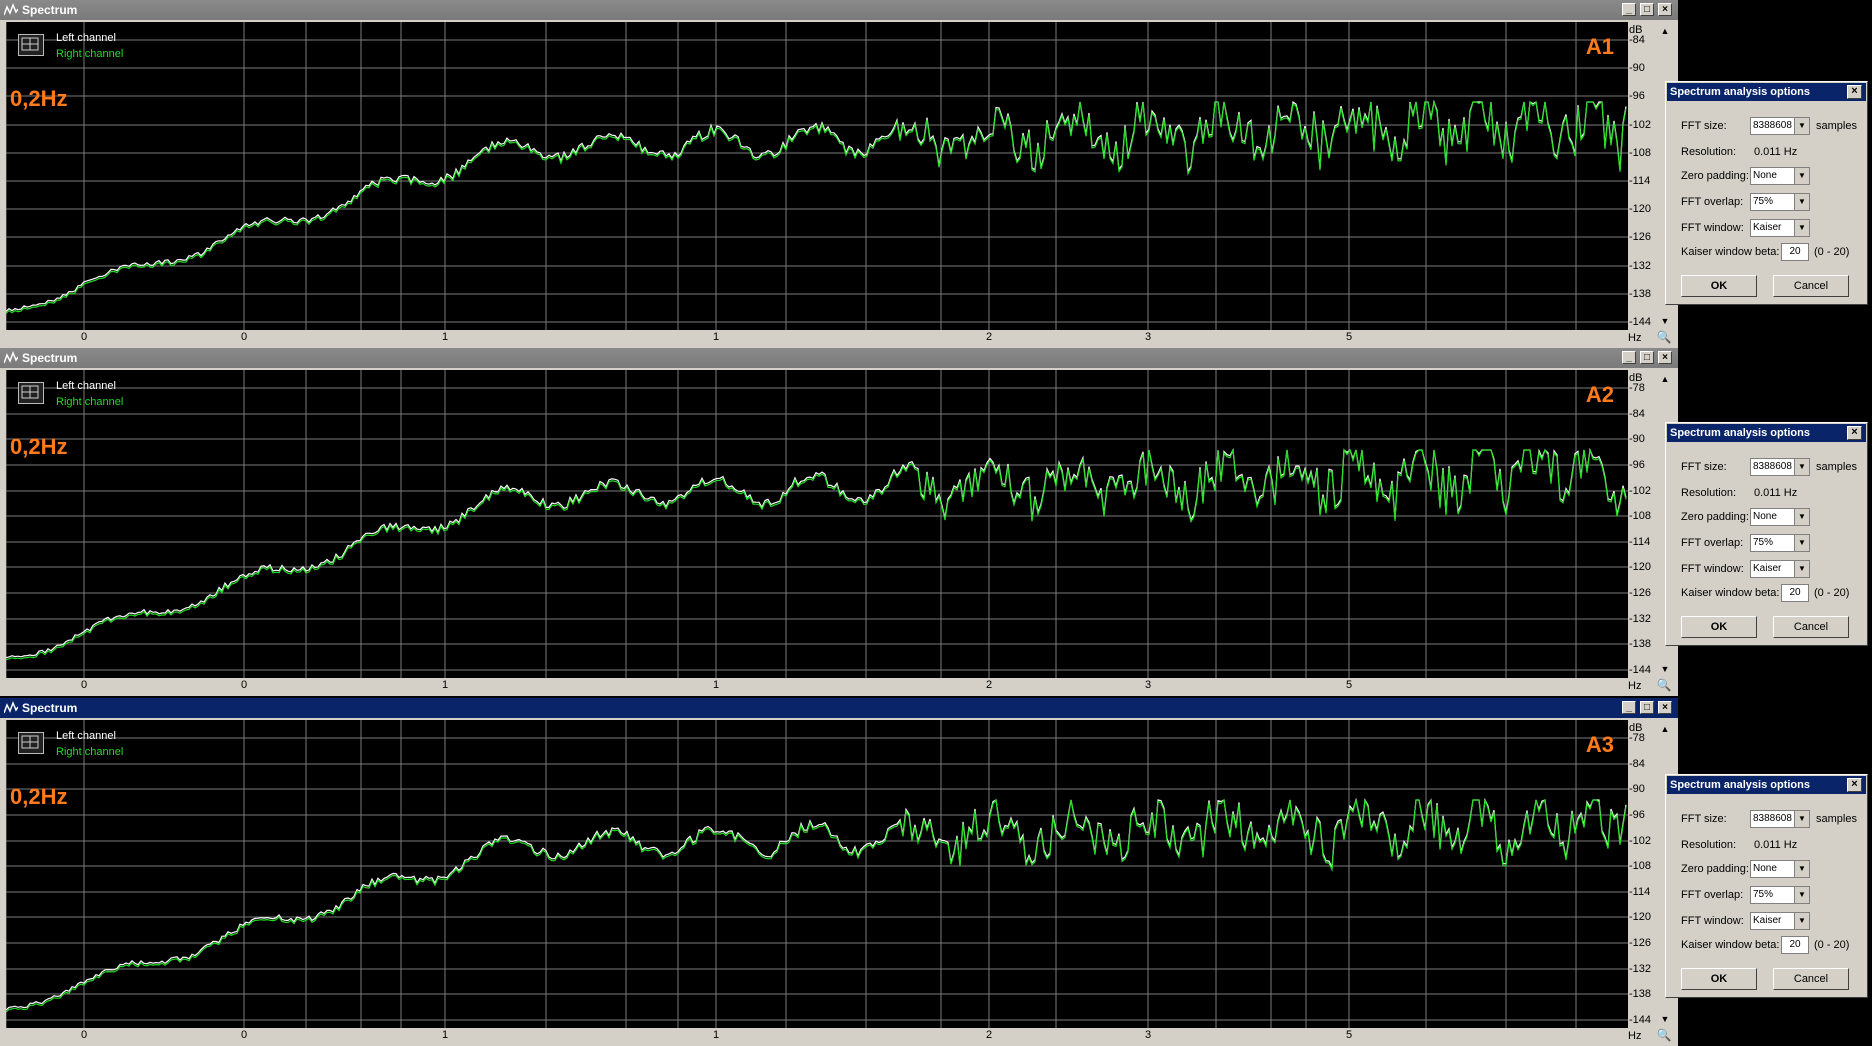 This screenshot has width=1872, height=1046. I want to click on fft-overlap-select-value: 75%, so click(1763, 542).